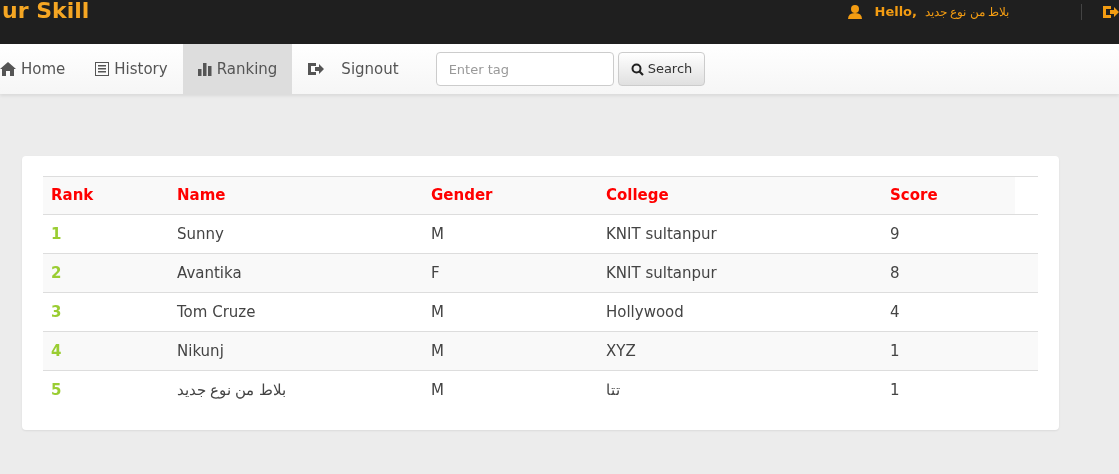  Describe the element at coordinates (854, 12) in the screenshot. I see `user-icon` at that location.